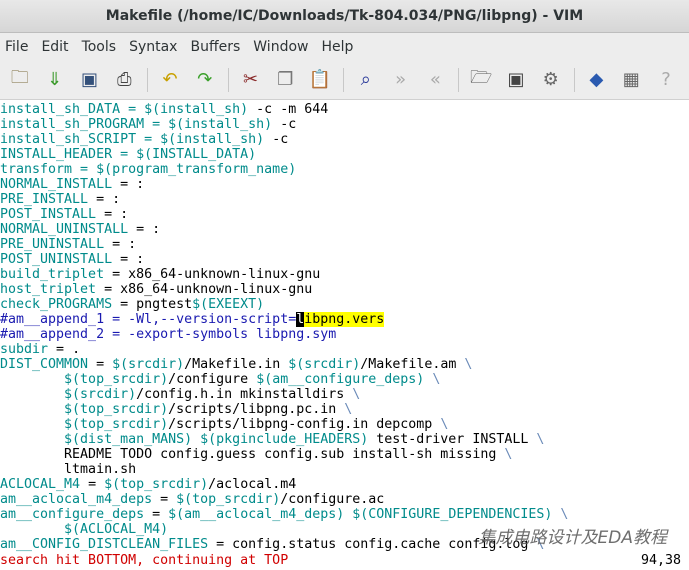  I want to click on save-session-icon: ▣, so click(516, 80).